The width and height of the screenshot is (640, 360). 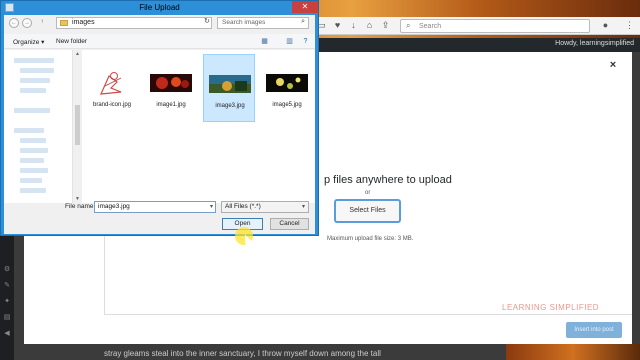 What do you see at coordinates (7, 334) in the screenshot?
I see `collapse-icon: ◀` at bounding box center [7, 334].